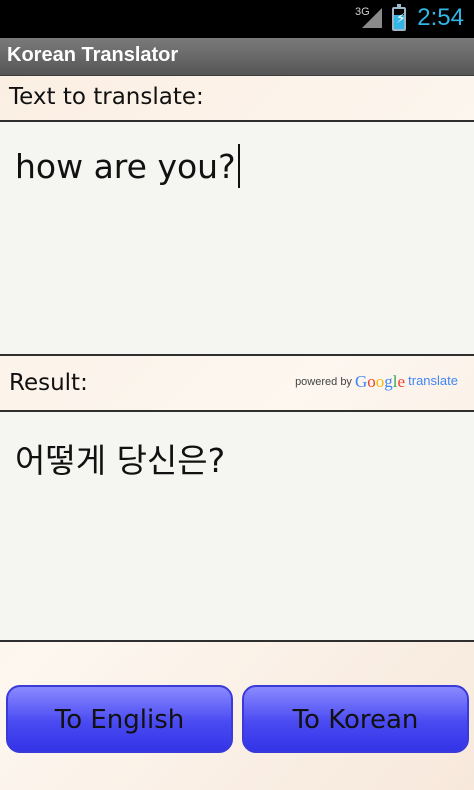 Image resolution: width=474 pixels, height=790 pixels. Describe the element at coordinates (380, 381) in the screenshot. I see `google-logo: Google` at that location.